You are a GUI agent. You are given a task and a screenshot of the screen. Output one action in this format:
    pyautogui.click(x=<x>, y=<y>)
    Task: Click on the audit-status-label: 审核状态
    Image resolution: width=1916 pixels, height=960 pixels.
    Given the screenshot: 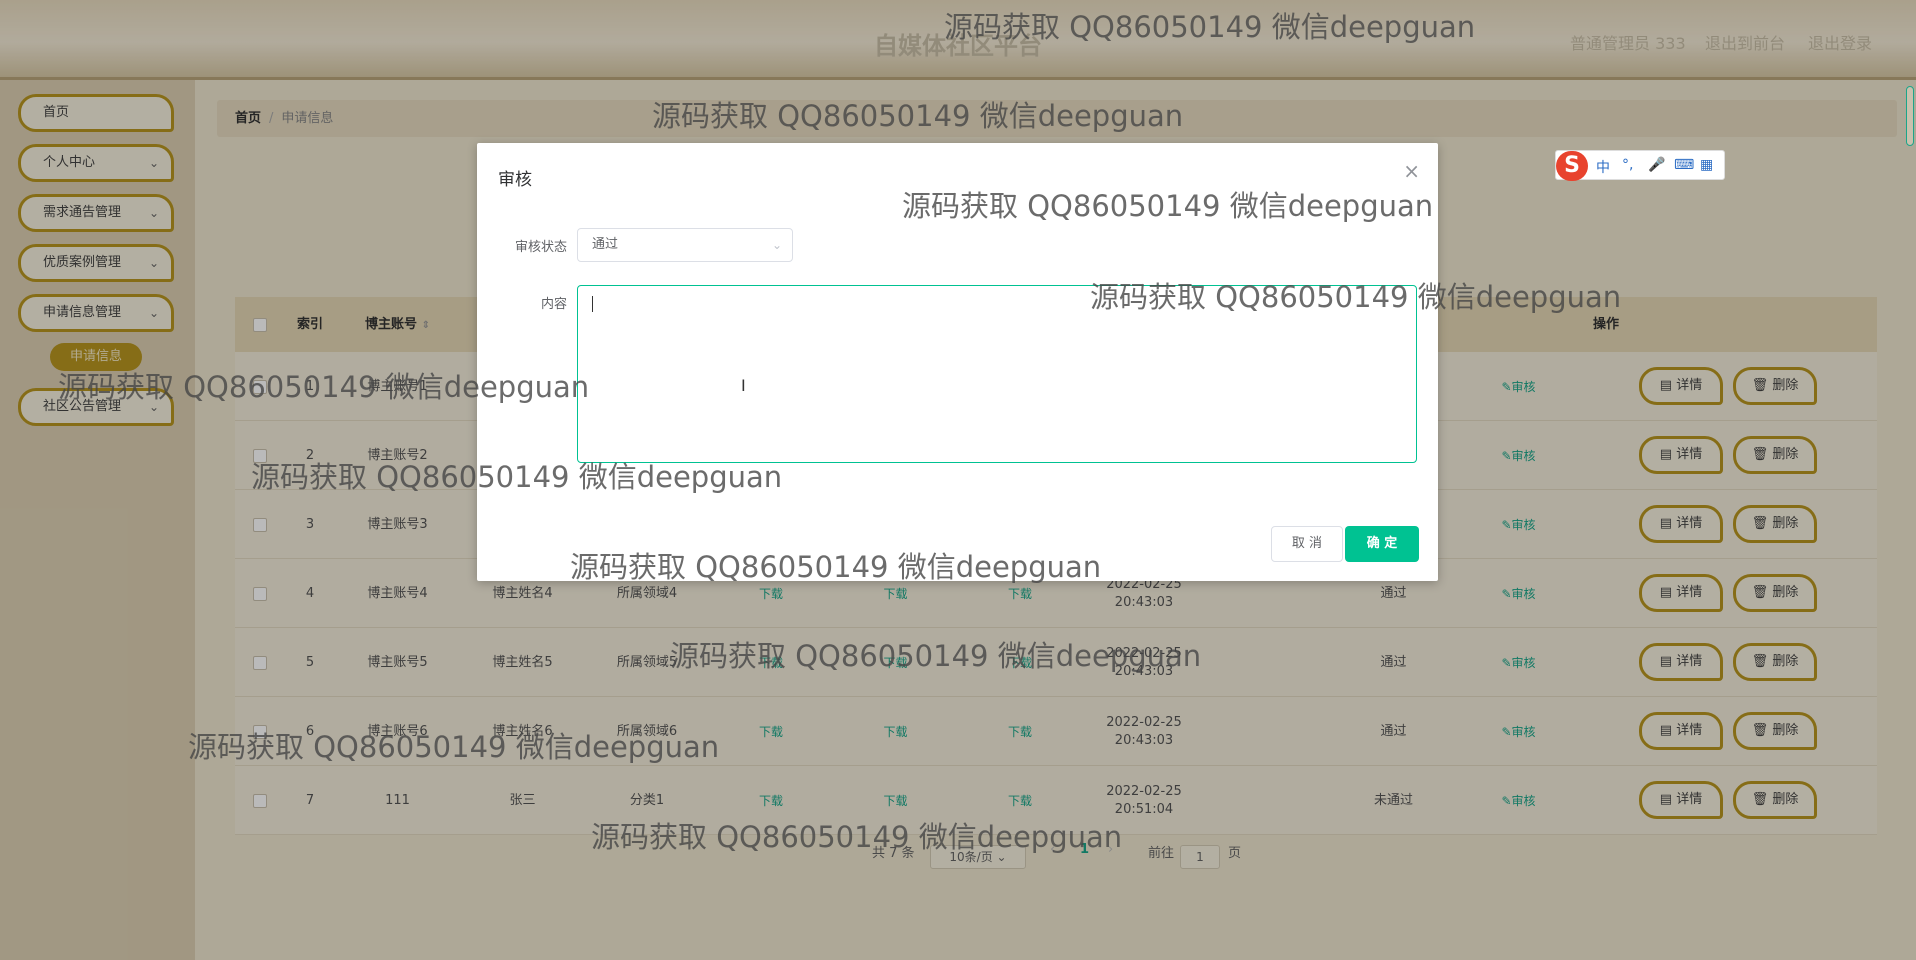 What is the action you would take?
    pyautogui.click(x=540, y=247)
    